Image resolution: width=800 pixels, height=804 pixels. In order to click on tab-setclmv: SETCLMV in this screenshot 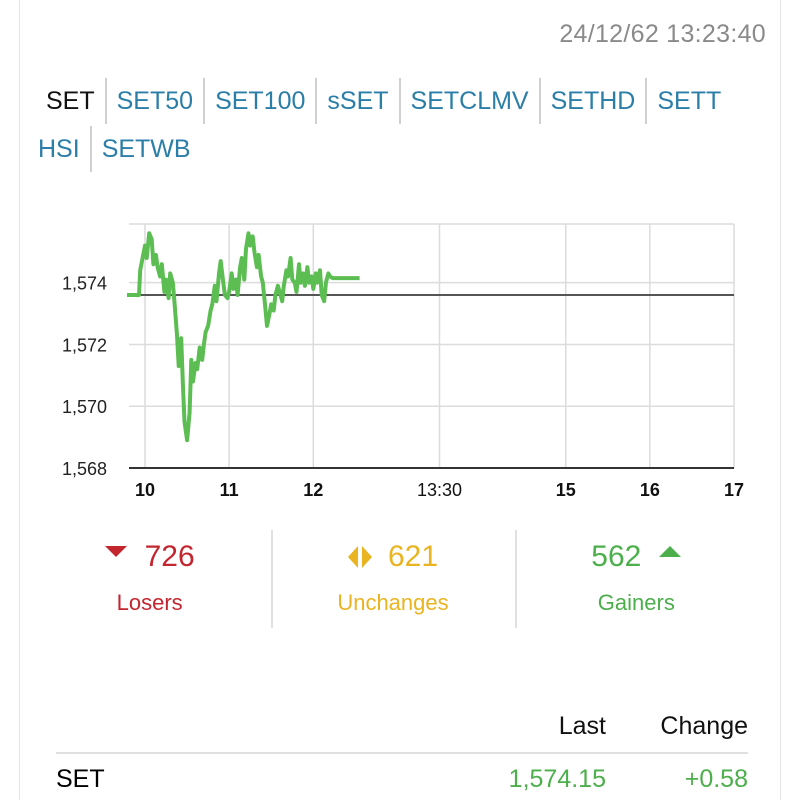, I will do `click(471, 101)`.